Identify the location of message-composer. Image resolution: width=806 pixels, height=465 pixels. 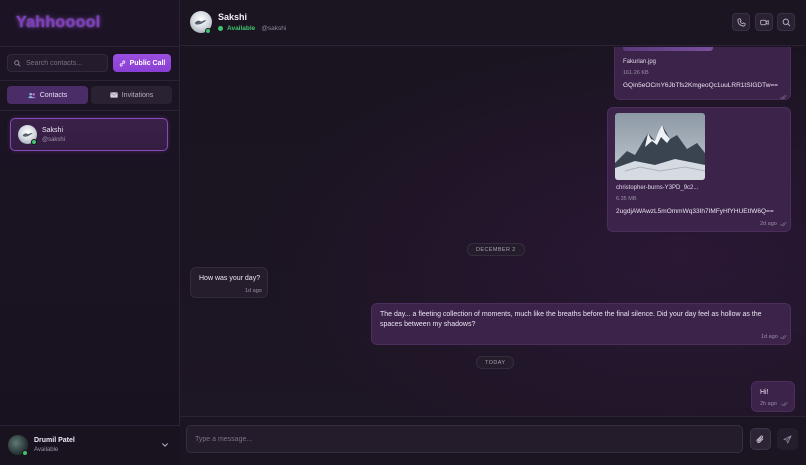
(493, 440).